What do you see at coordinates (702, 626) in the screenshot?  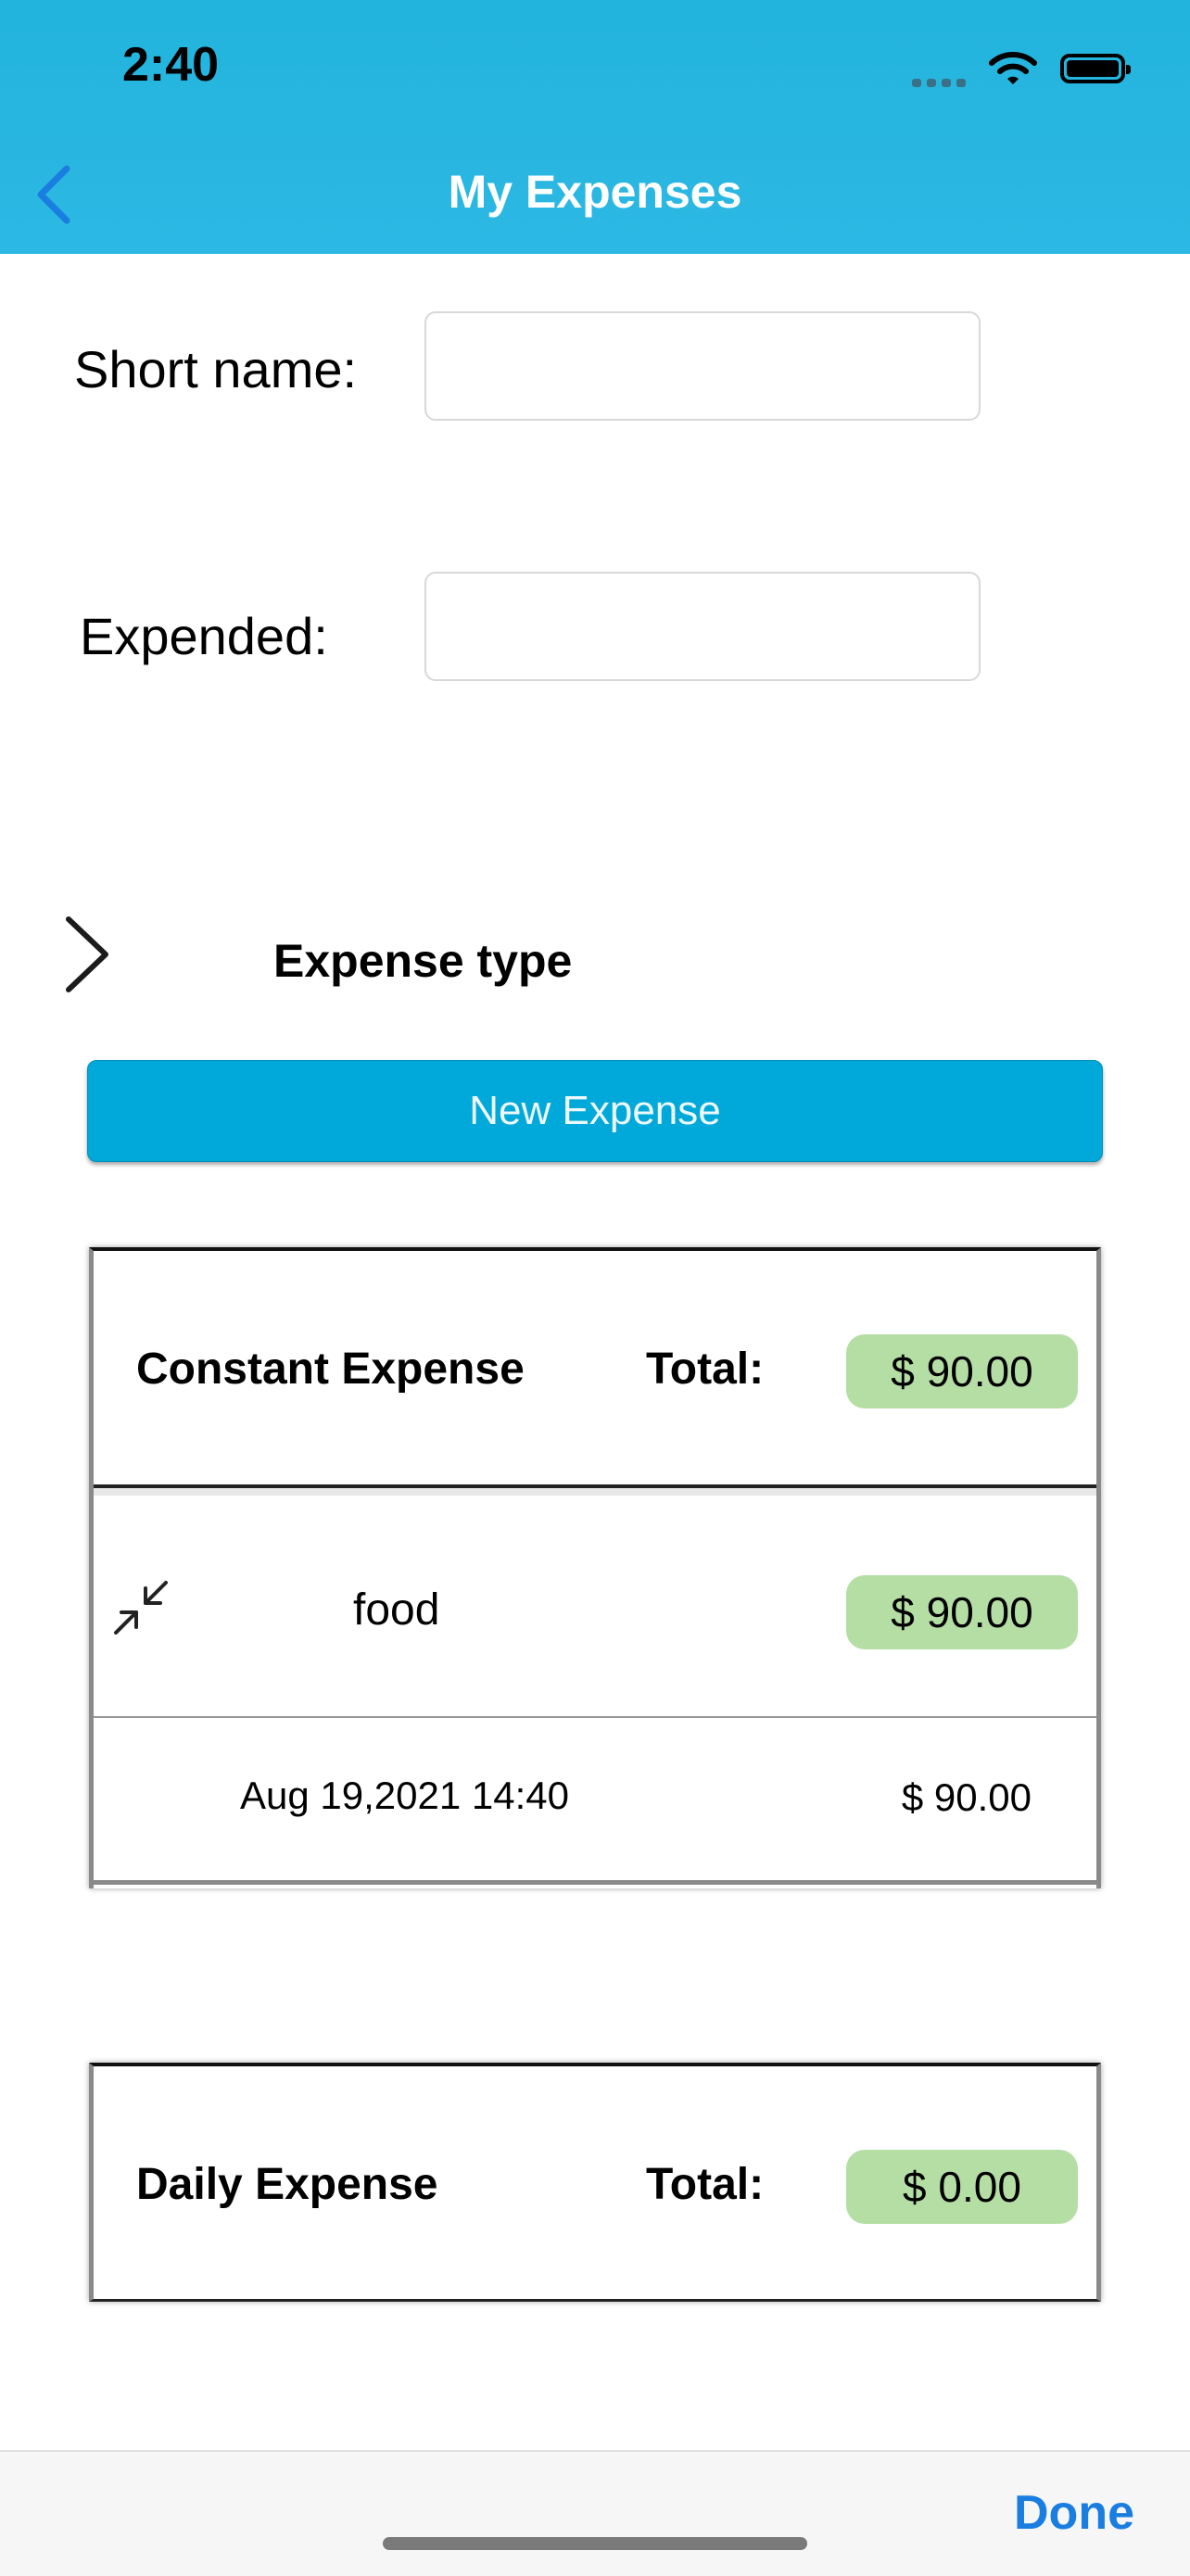 I see `expended-input` at bounding box center [702, 626].